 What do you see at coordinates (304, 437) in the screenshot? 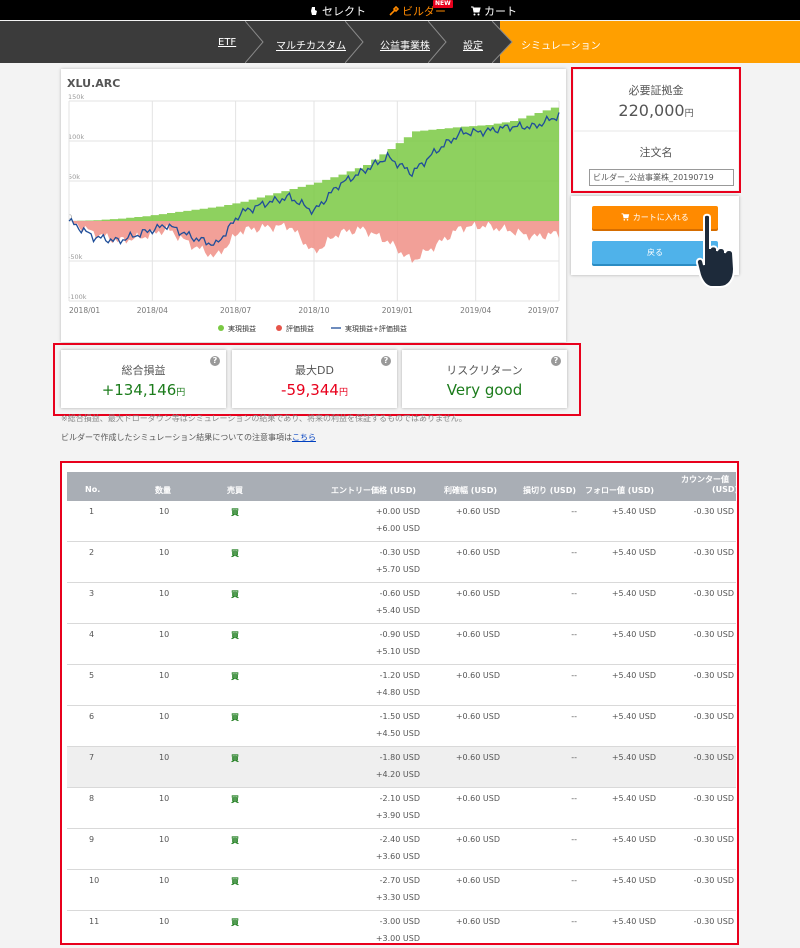
I see `note-link: こちら` at bounding box center [304, 437].